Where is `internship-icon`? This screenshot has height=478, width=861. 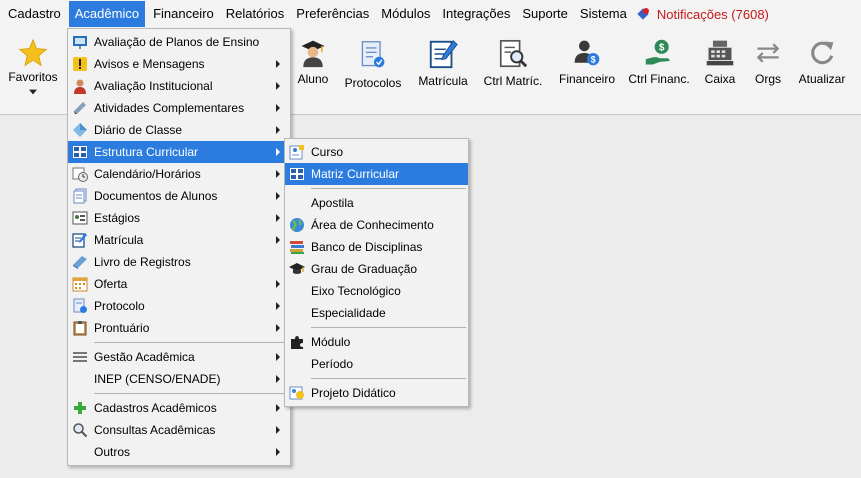
internship-icon is located at coordinates (80, 218).